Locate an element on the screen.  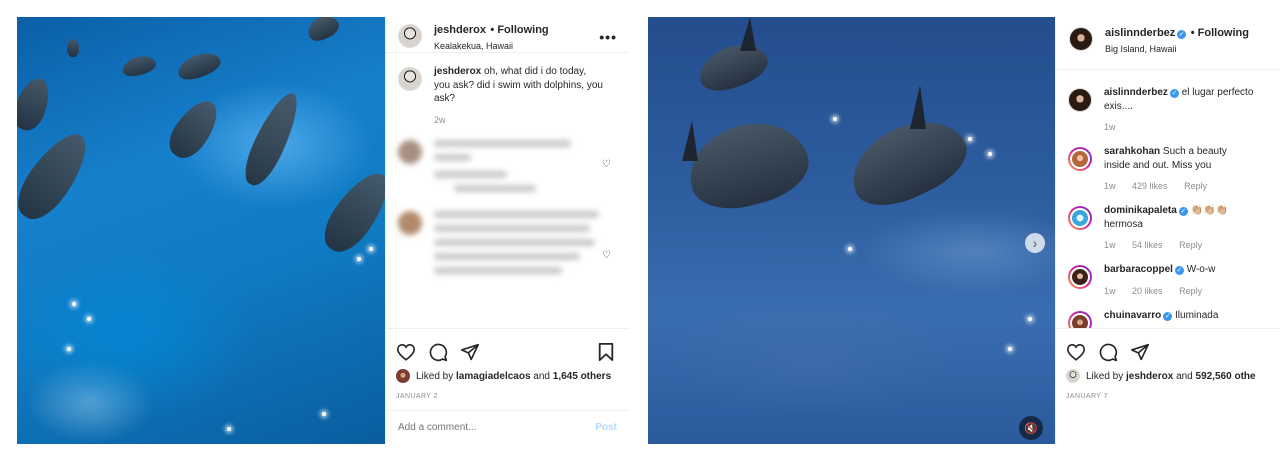
location-label: Big Island, Hawaii is located at coordinates (1177, 49).